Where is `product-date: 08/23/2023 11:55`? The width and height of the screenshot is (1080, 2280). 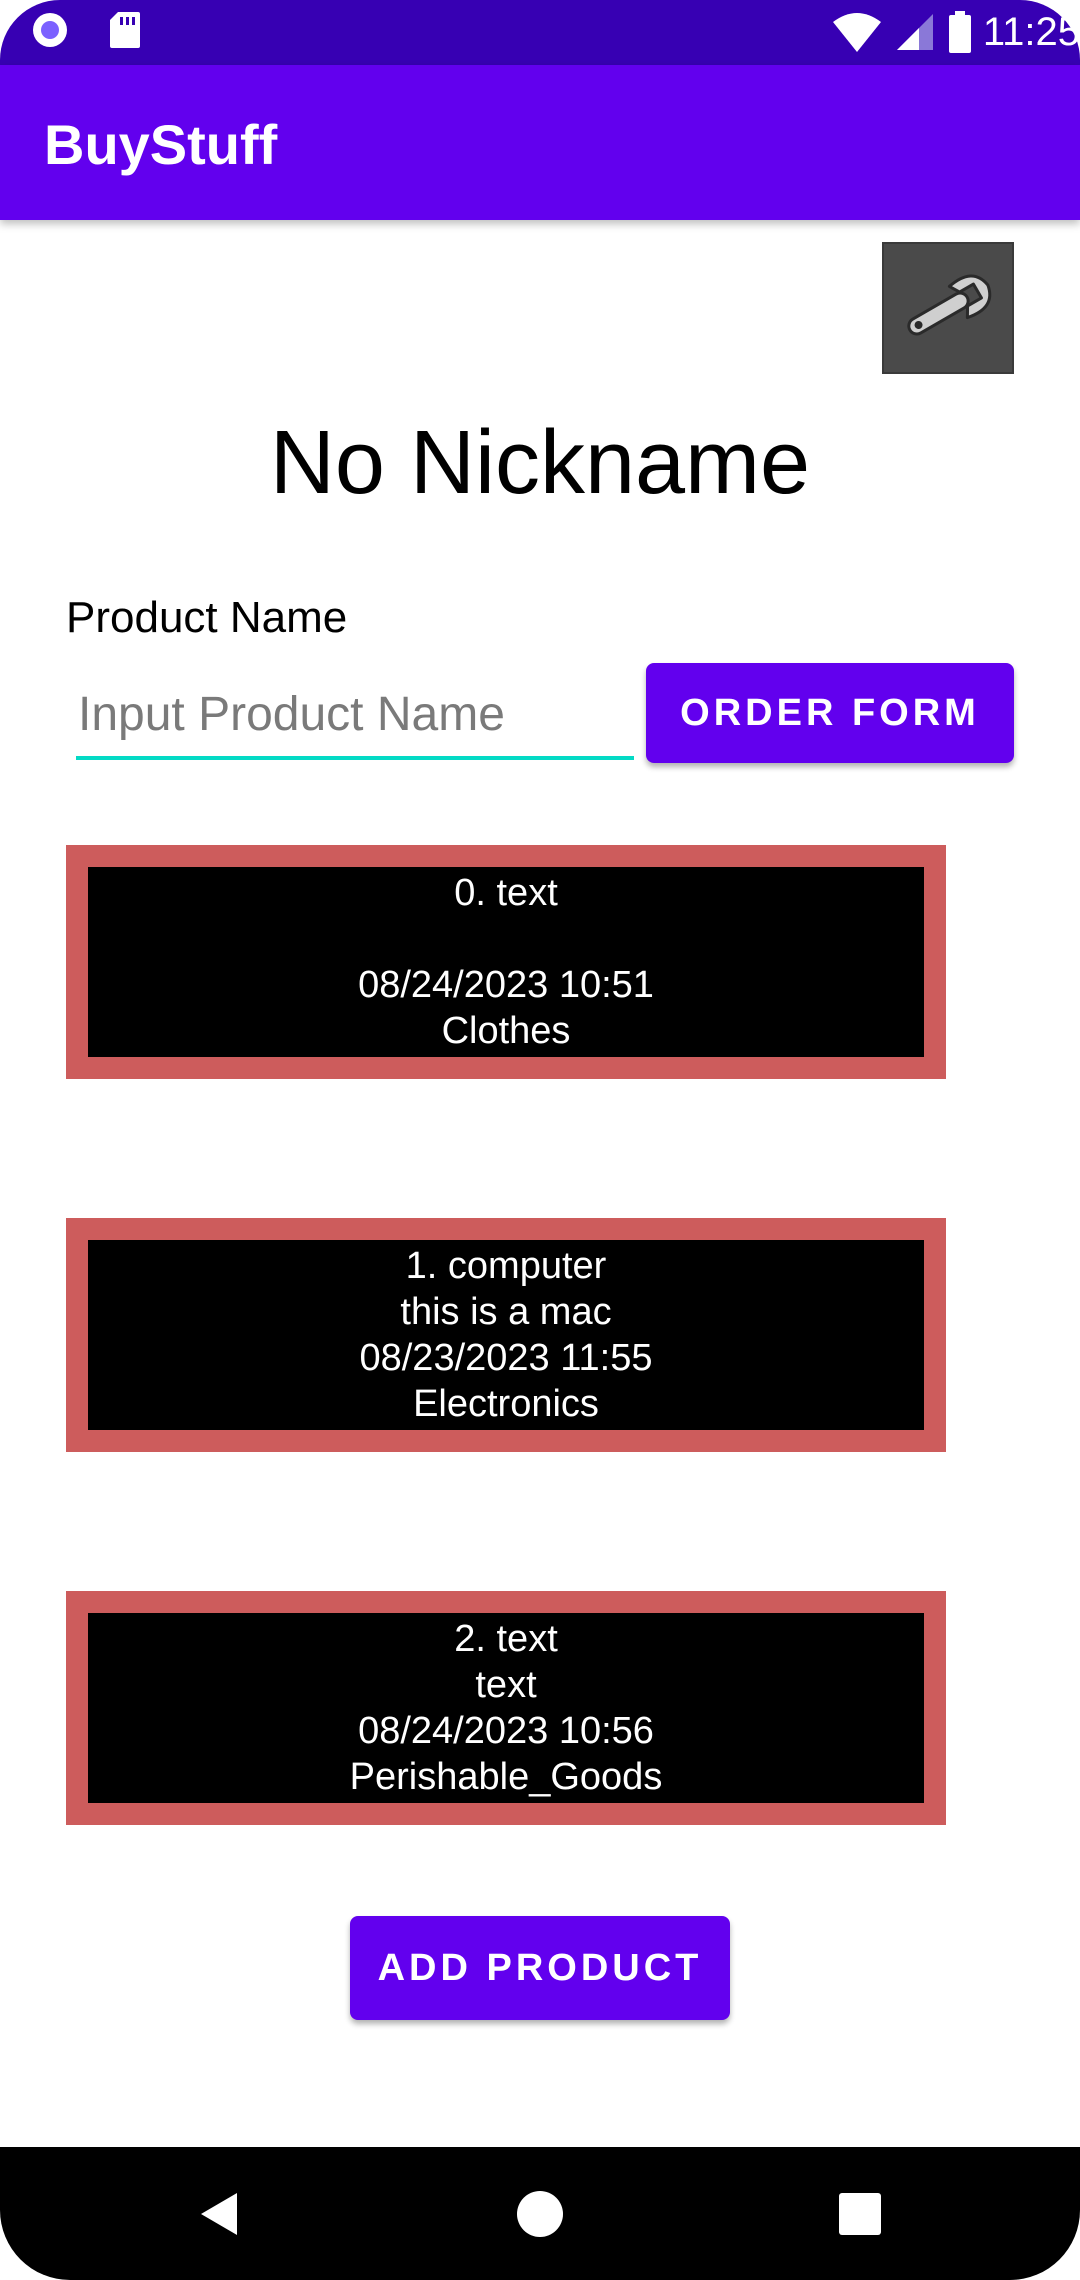
product-date: 08/23/2023 11:55 is located at coordinates (506, 1358).